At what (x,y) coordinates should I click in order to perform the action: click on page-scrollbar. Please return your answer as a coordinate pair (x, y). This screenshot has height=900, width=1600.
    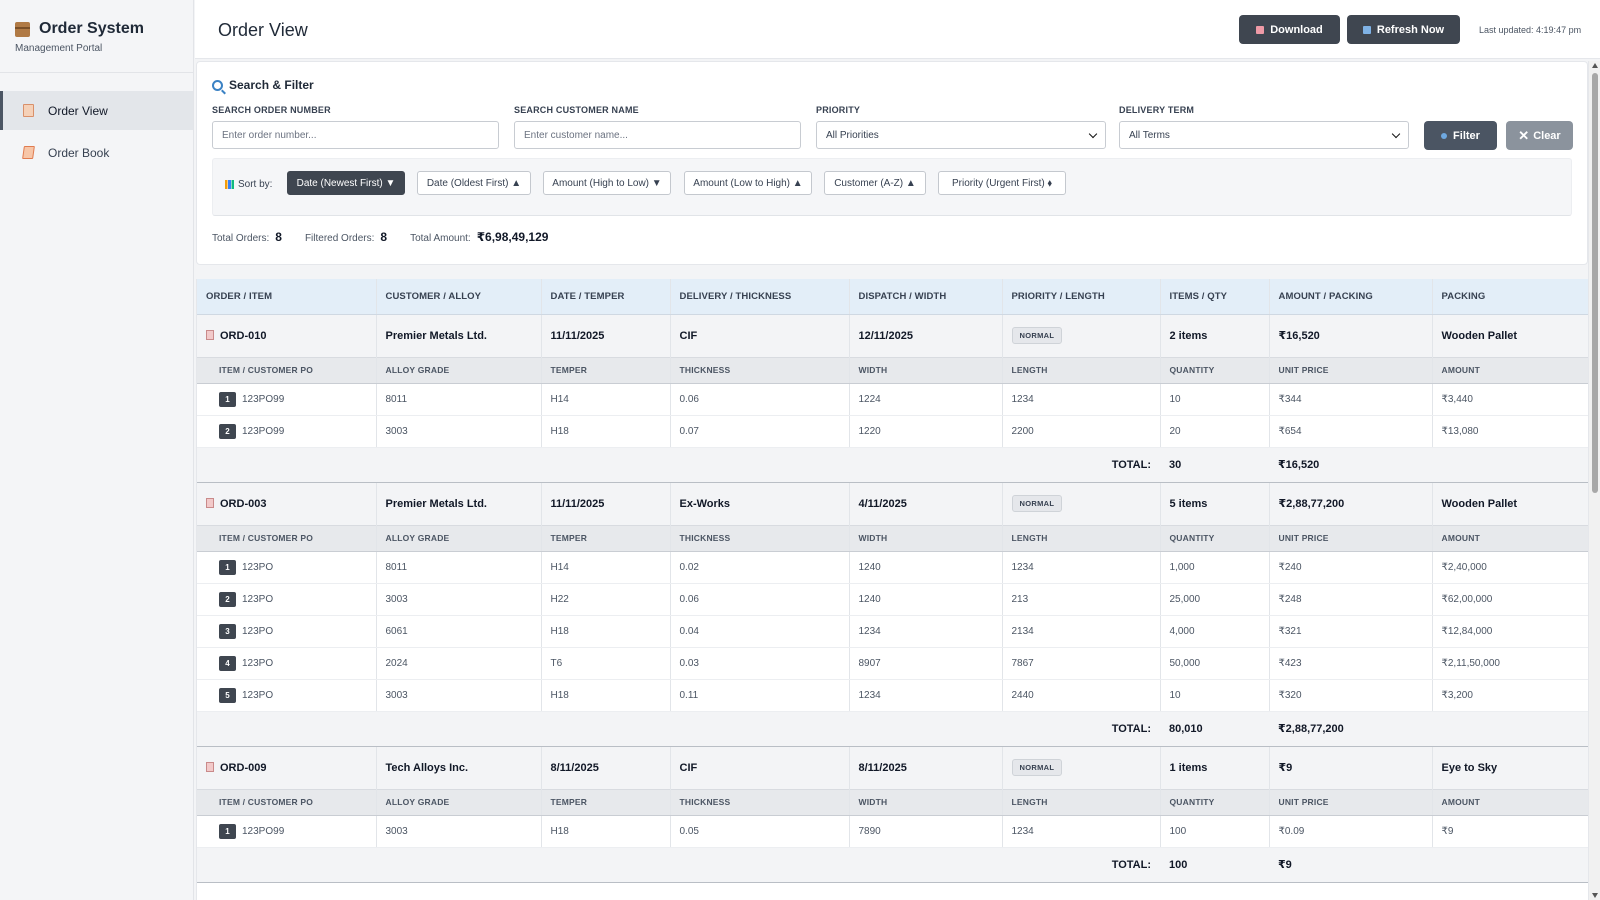
    Looking at the image, I should click on (1594, 480).